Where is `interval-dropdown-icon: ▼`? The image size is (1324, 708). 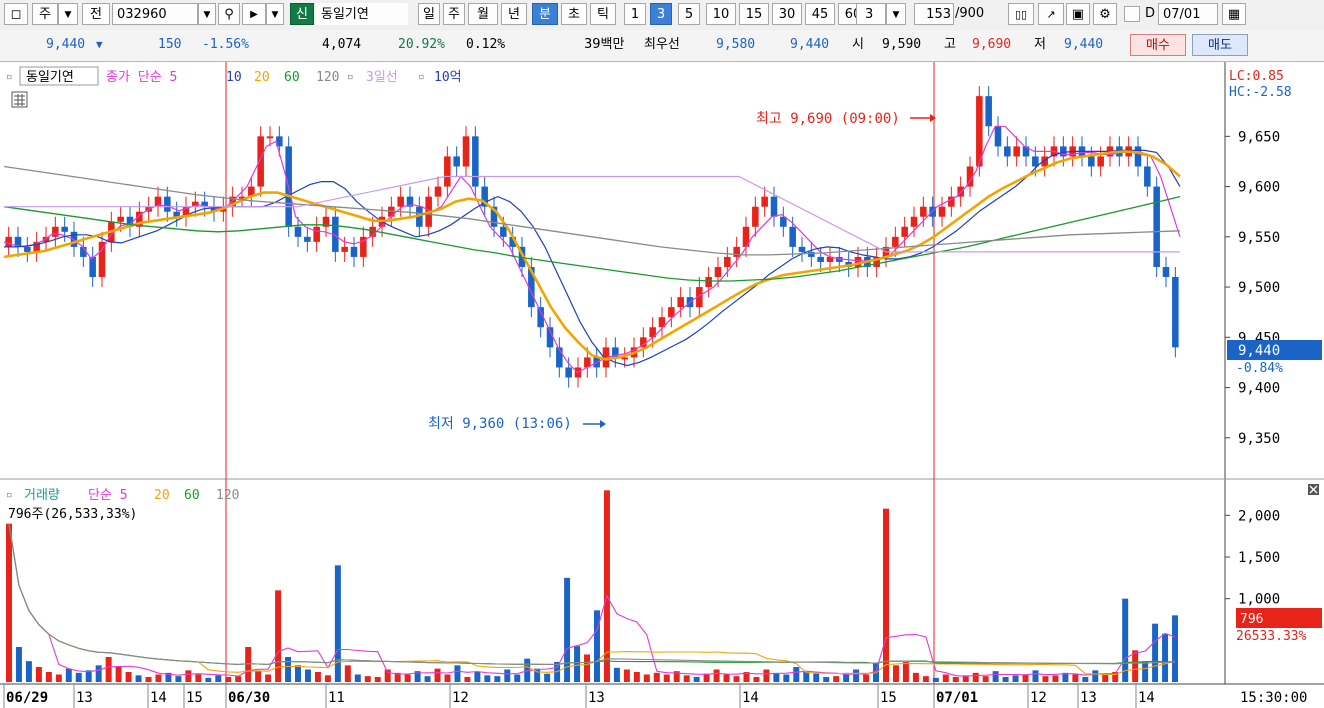
interval-dropdown-icon: ▼ is located at coordinates (896, 14).